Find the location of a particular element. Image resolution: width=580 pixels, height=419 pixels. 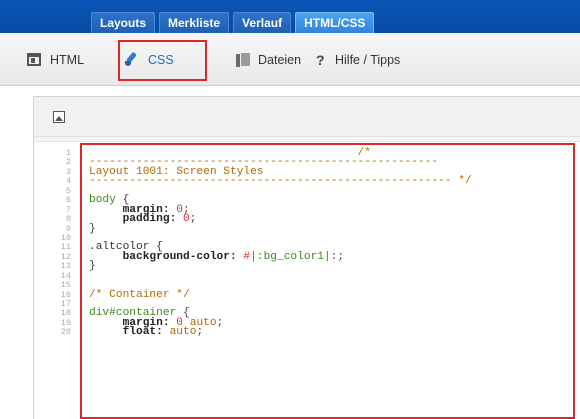

help-button: ? Hilfe / Tipps is located at coordinates (358, 59).